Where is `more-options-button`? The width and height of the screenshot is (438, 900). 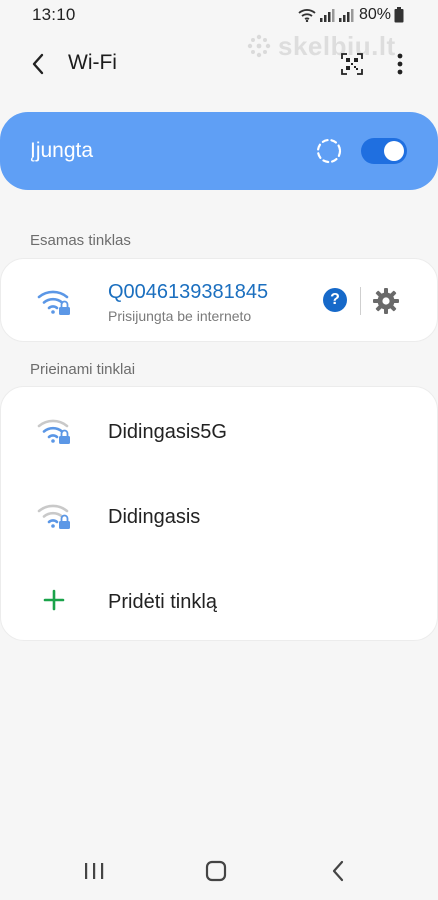 more-options-button is located at coordinates (400, 64).